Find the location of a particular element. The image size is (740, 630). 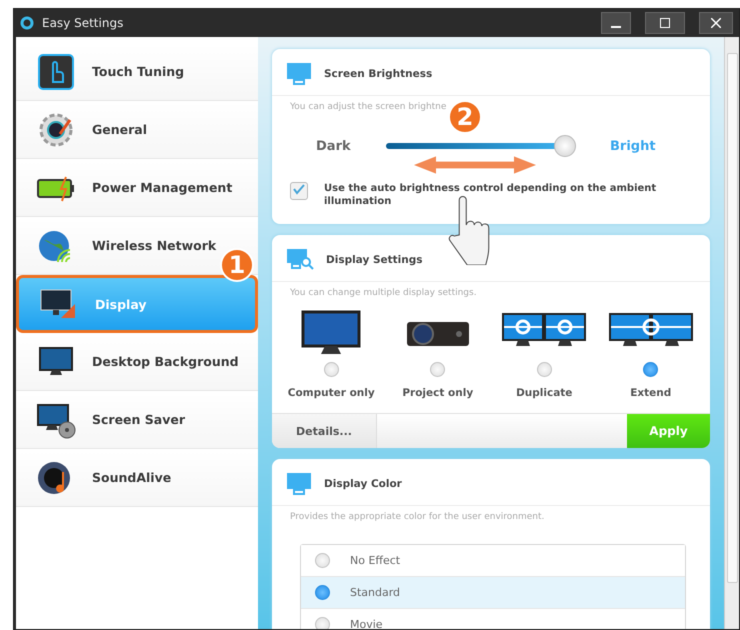

slider-min-label: Dark is located at coordinates (334, 146).